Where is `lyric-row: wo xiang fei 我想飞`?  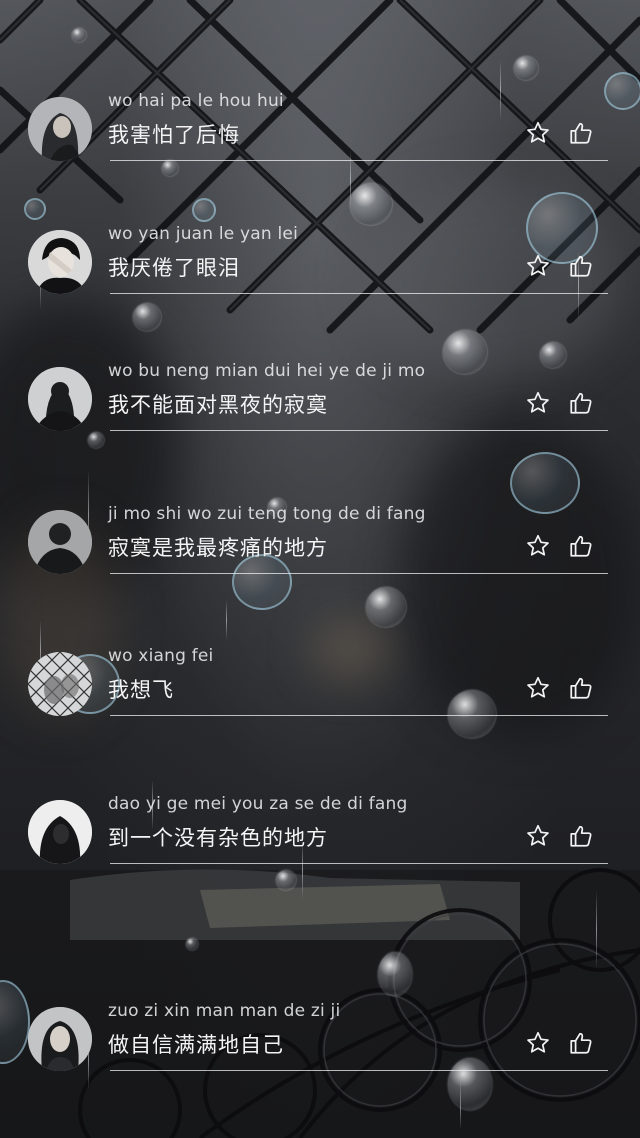
lyric-row: wo xiang fei 我想飞 is located at coordinates (320, 703).